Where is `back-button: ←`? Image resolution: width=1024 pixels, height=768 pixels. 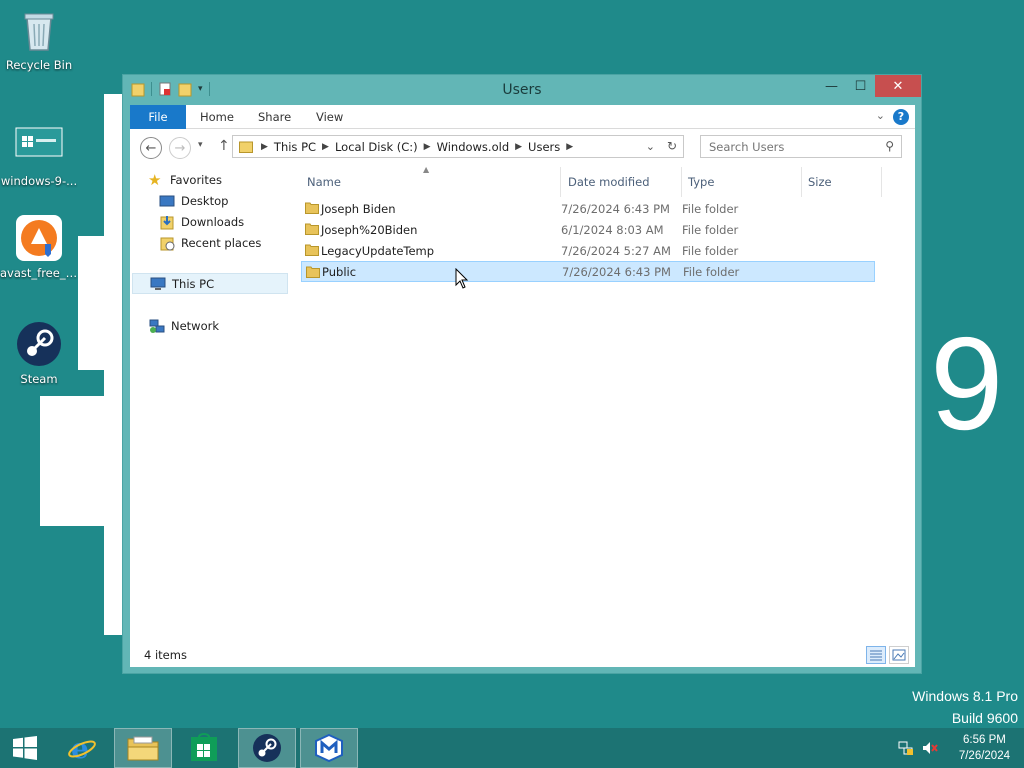 back-button: ← is located at coordinates (151, 148).